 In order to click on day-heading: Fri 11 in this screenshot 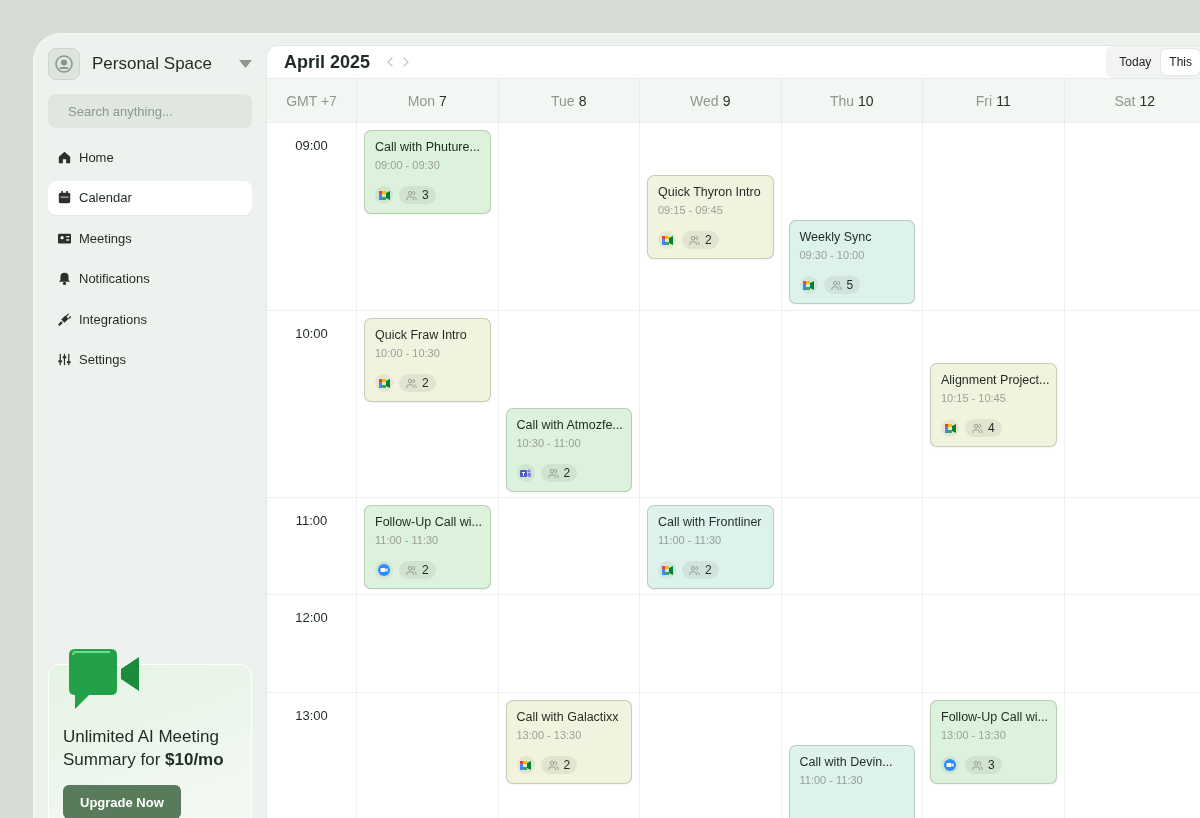, I will do `click(993, 100)`.